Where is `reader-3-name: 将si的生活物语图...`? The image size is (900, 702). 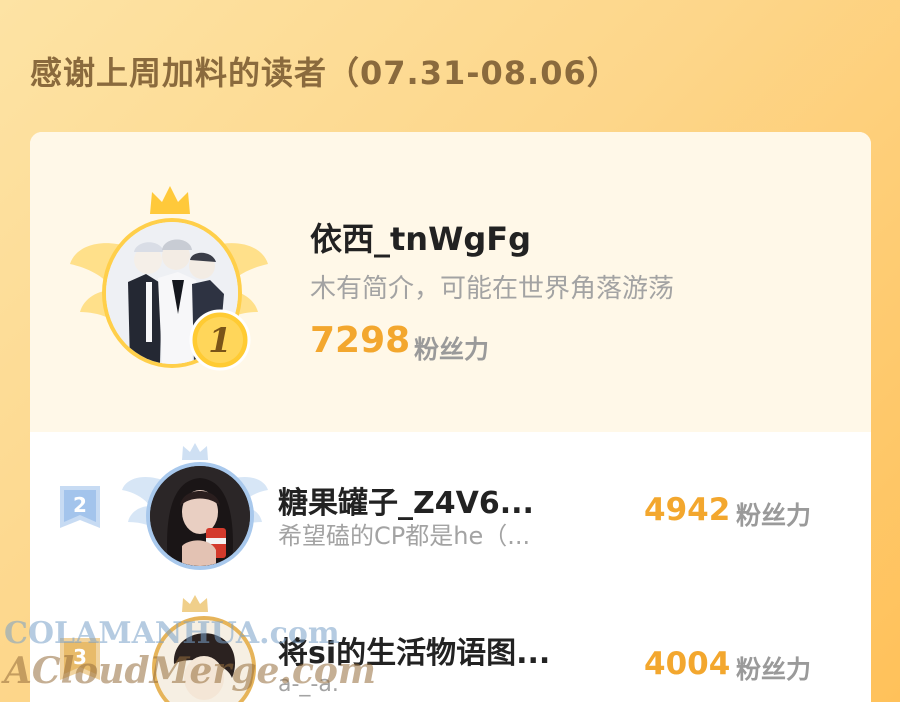 reader-3-name: 将si的生活物语图... is located at coordinates (414, 650).